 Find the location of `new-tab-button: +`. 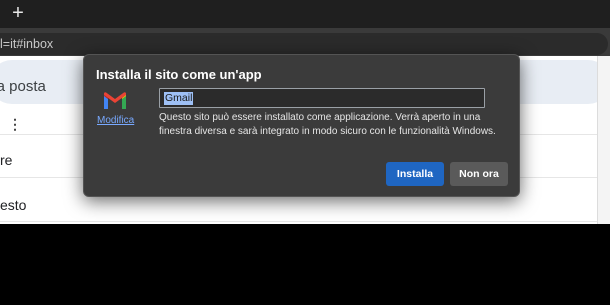

new-tab-button: + is located at coordinates (18, 13).